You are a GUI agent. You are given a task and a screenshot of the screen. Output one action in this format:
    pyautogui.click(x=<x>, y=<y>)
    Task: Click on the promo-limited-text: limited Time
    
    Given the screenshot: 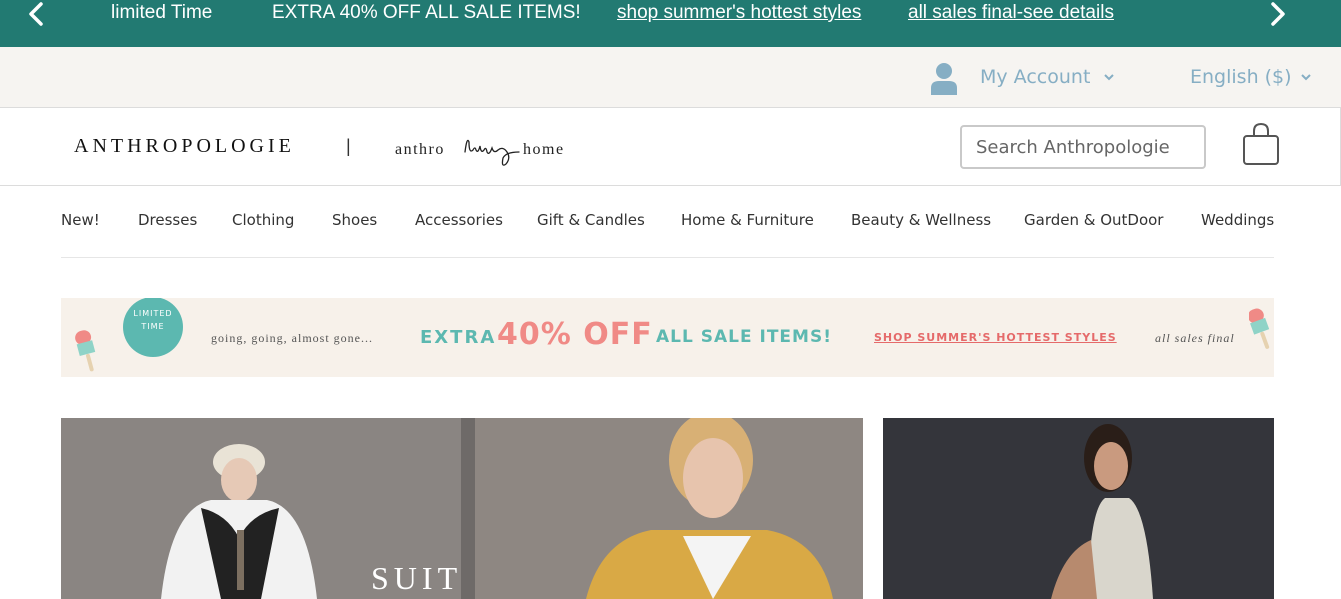 What is the action you would take?
    pyautogui.click(x=162, y=12)
    